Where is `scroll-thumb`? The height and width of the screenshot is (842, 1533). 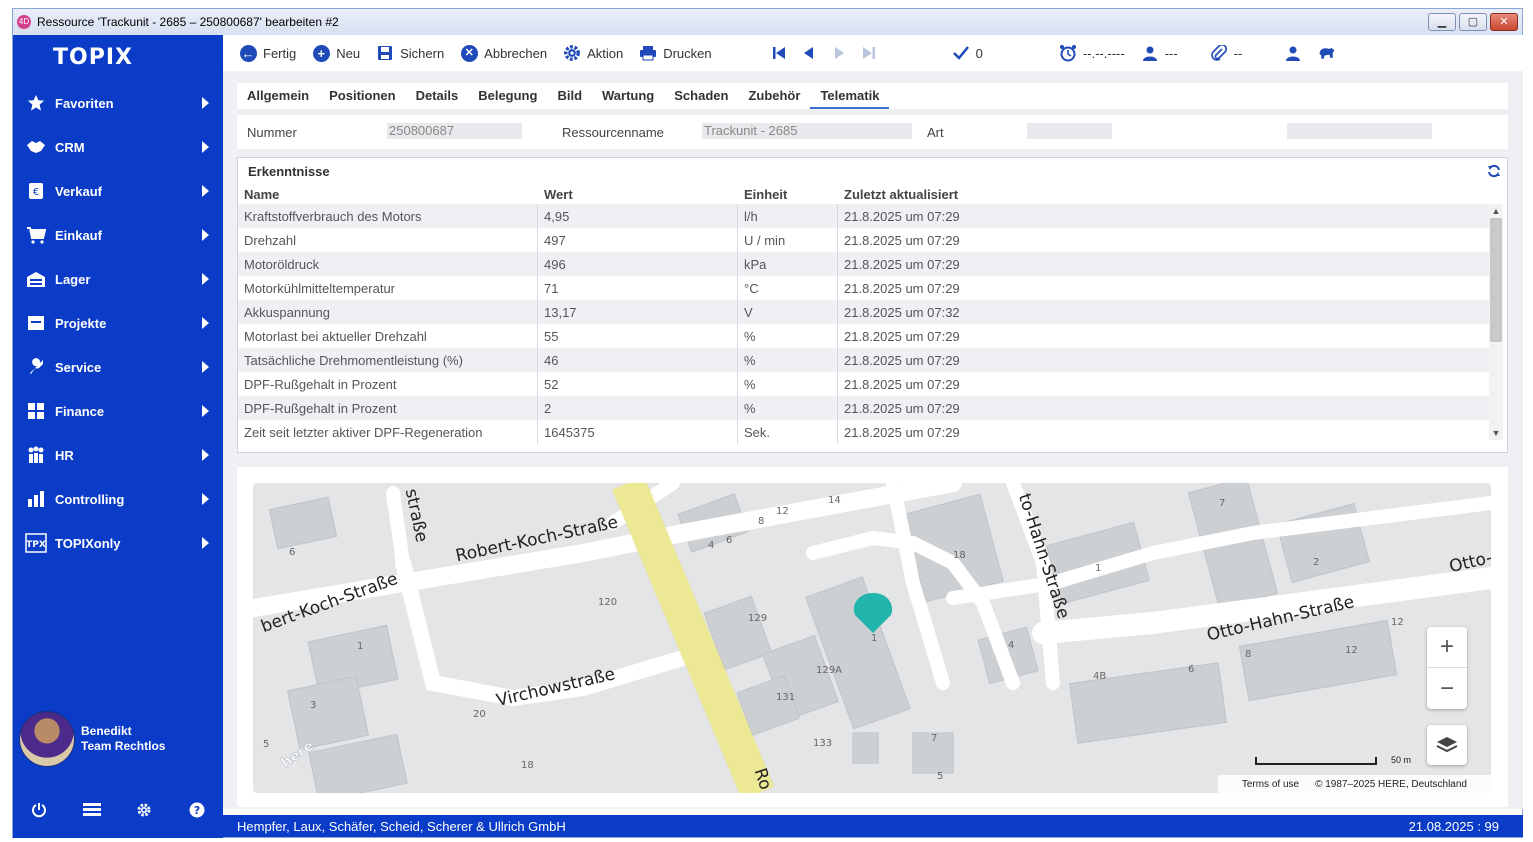
scroll-thumb is located at coordinates (1496, 280).